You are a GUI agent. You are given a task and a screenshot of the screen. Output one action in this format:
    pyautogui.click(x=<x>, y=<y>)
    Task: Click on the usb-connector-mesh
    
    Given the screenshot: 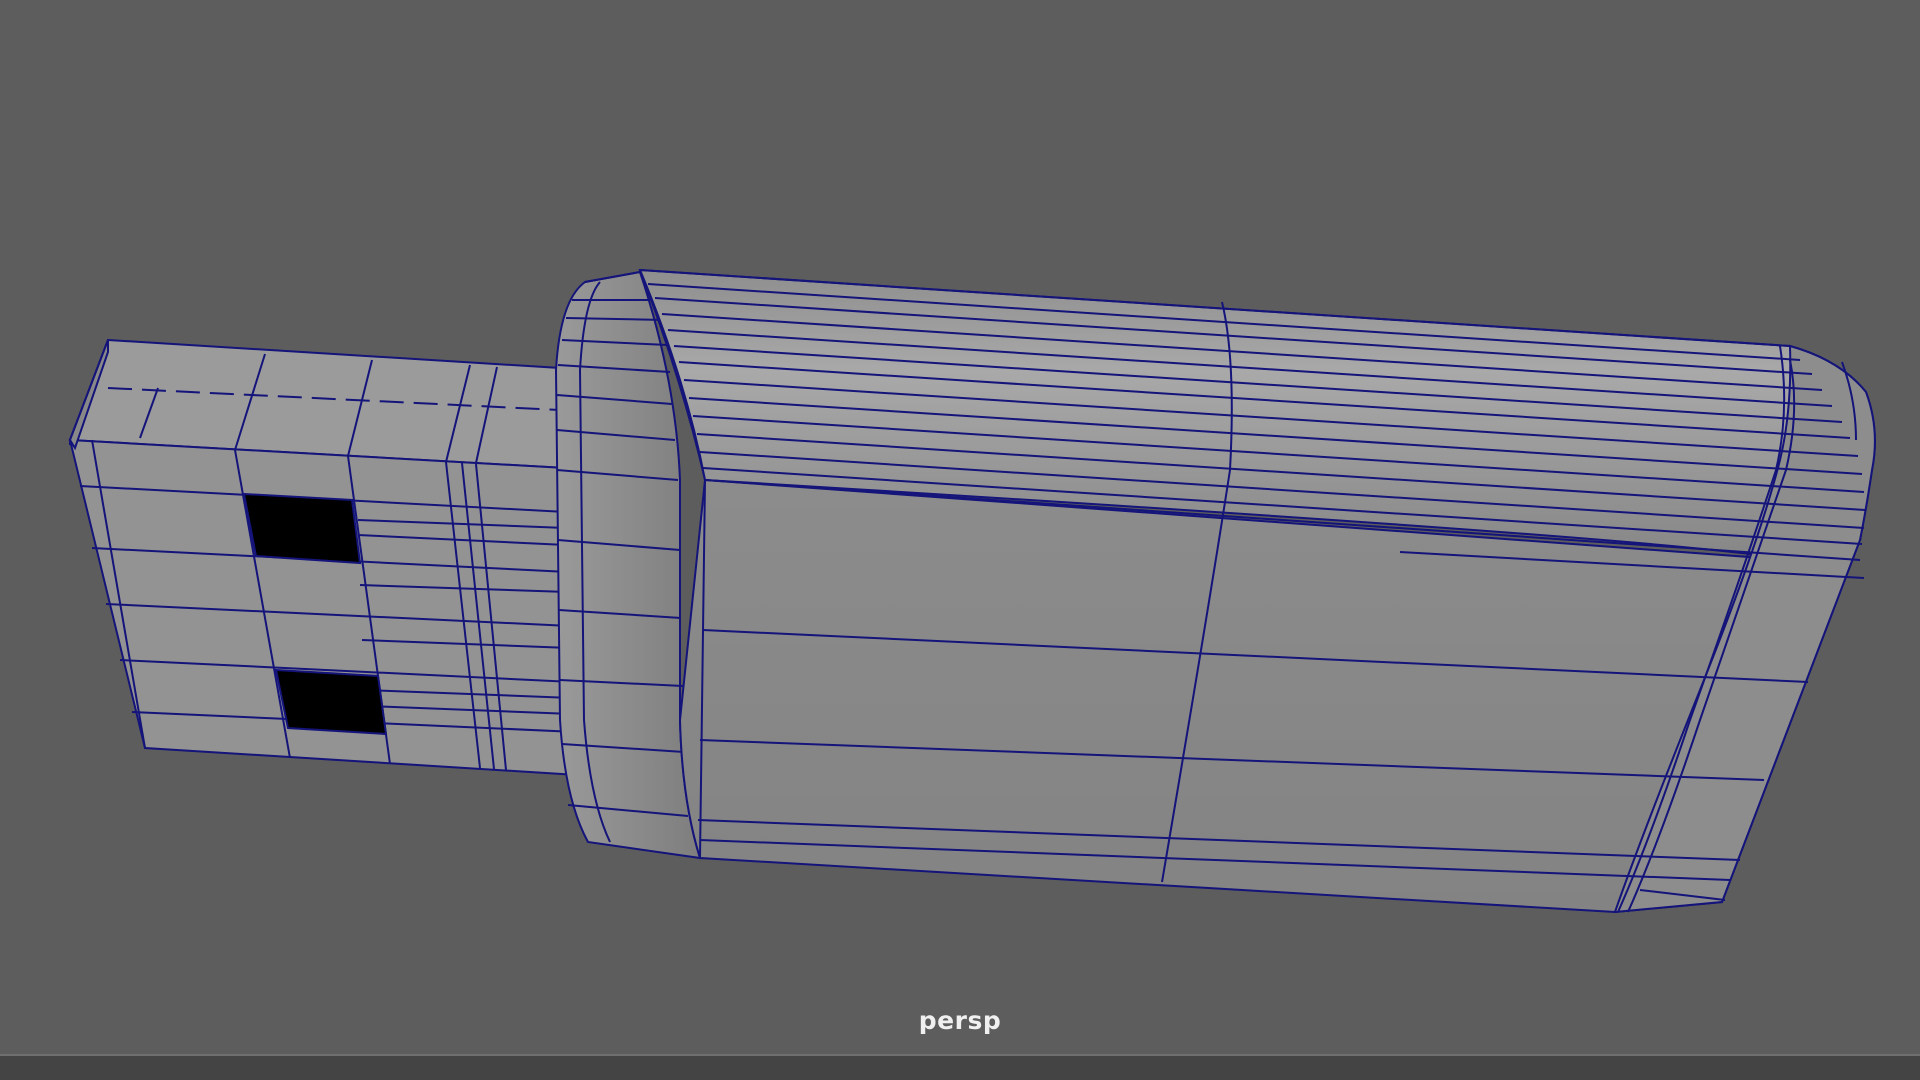 What is the action you would take?
    pyautogui.click(x=324, y=557)
    